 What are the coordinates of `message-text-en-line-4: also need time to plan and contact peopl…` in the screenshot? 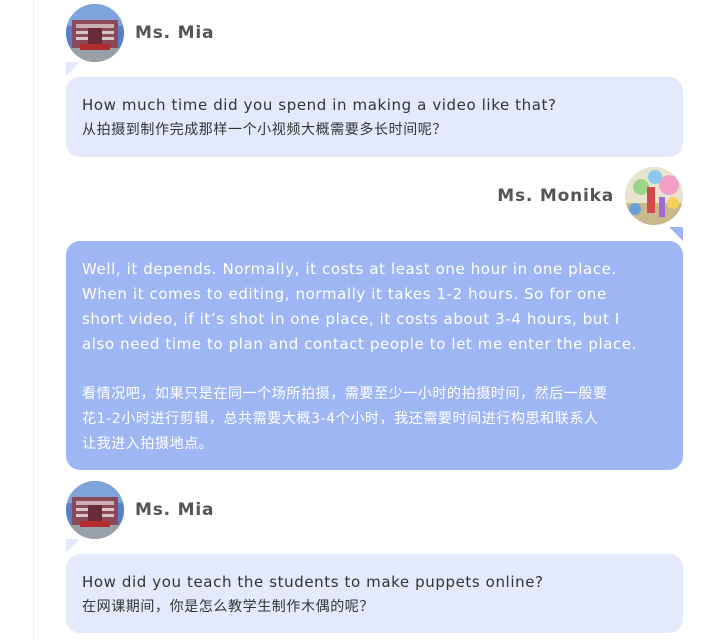 It's located at (360, 344).